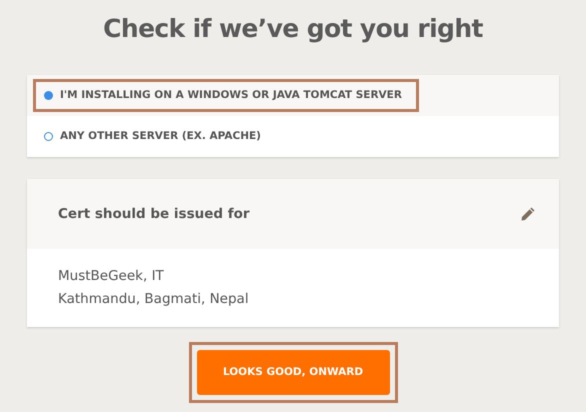 This screenshot has width=586, height=412. Describe the element at coordinates (155, 136) in the screenshot. I see `radio-option: ANY OTHER SERVER (EX. APACHE)` at that location.